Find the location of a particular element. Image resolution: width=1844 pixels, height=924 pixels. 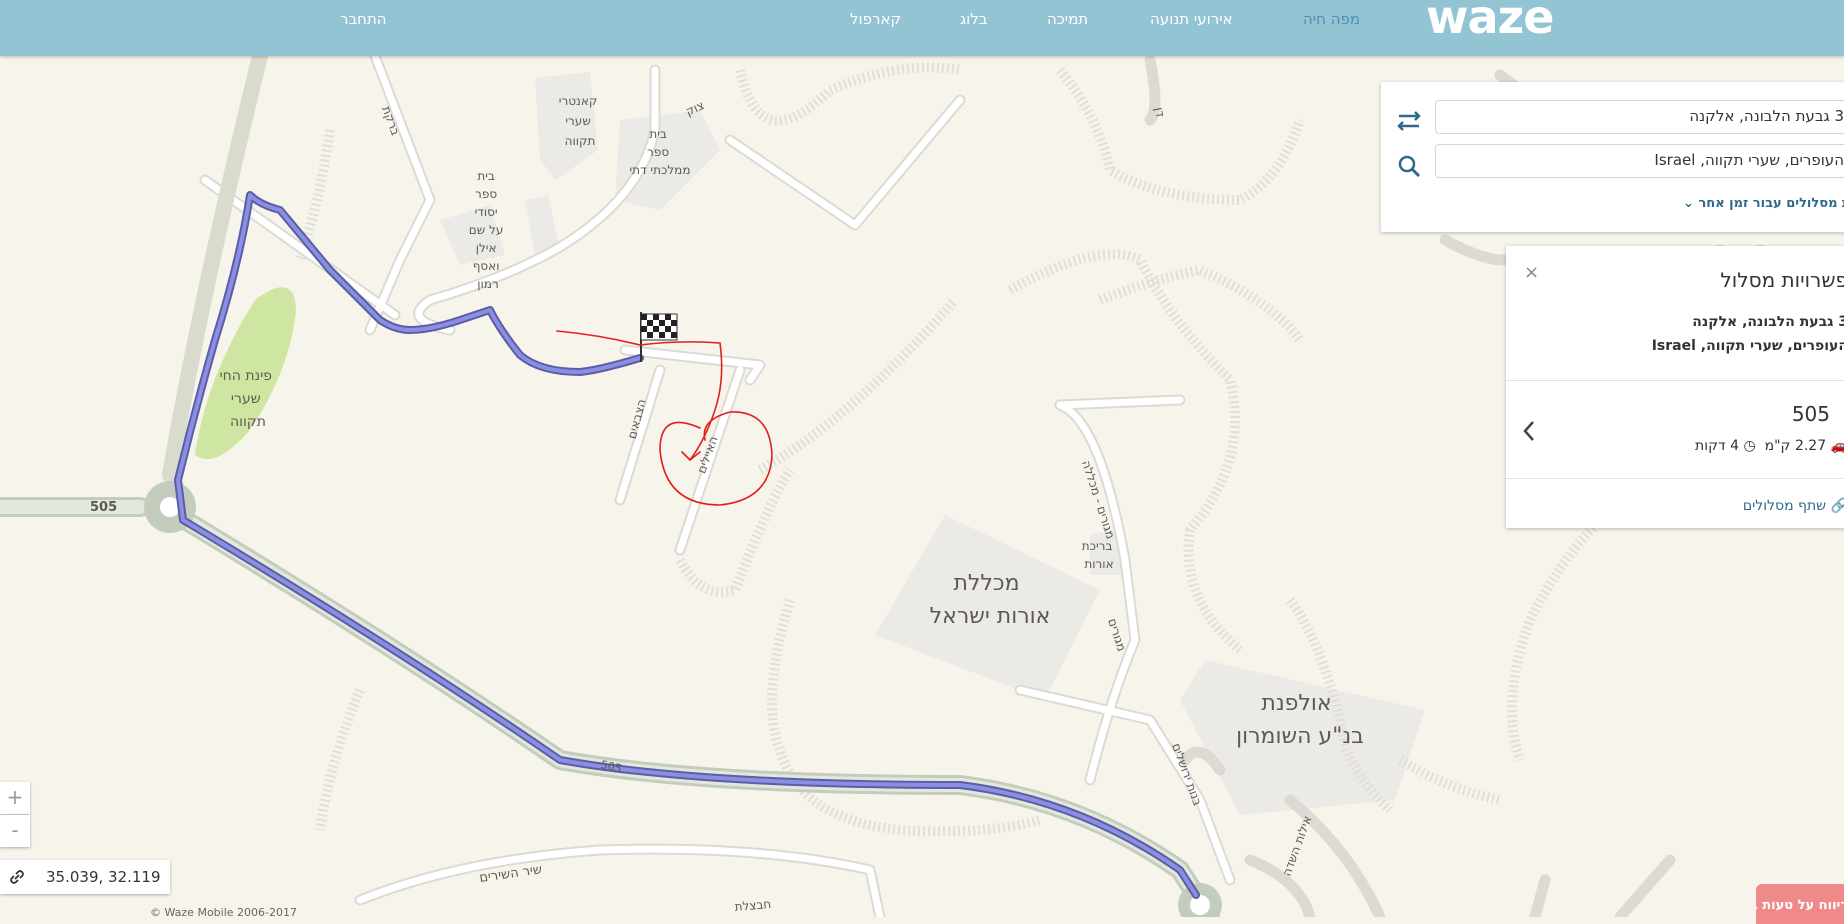

nav-carpool: קארפול is located at coordinates (875, 19).